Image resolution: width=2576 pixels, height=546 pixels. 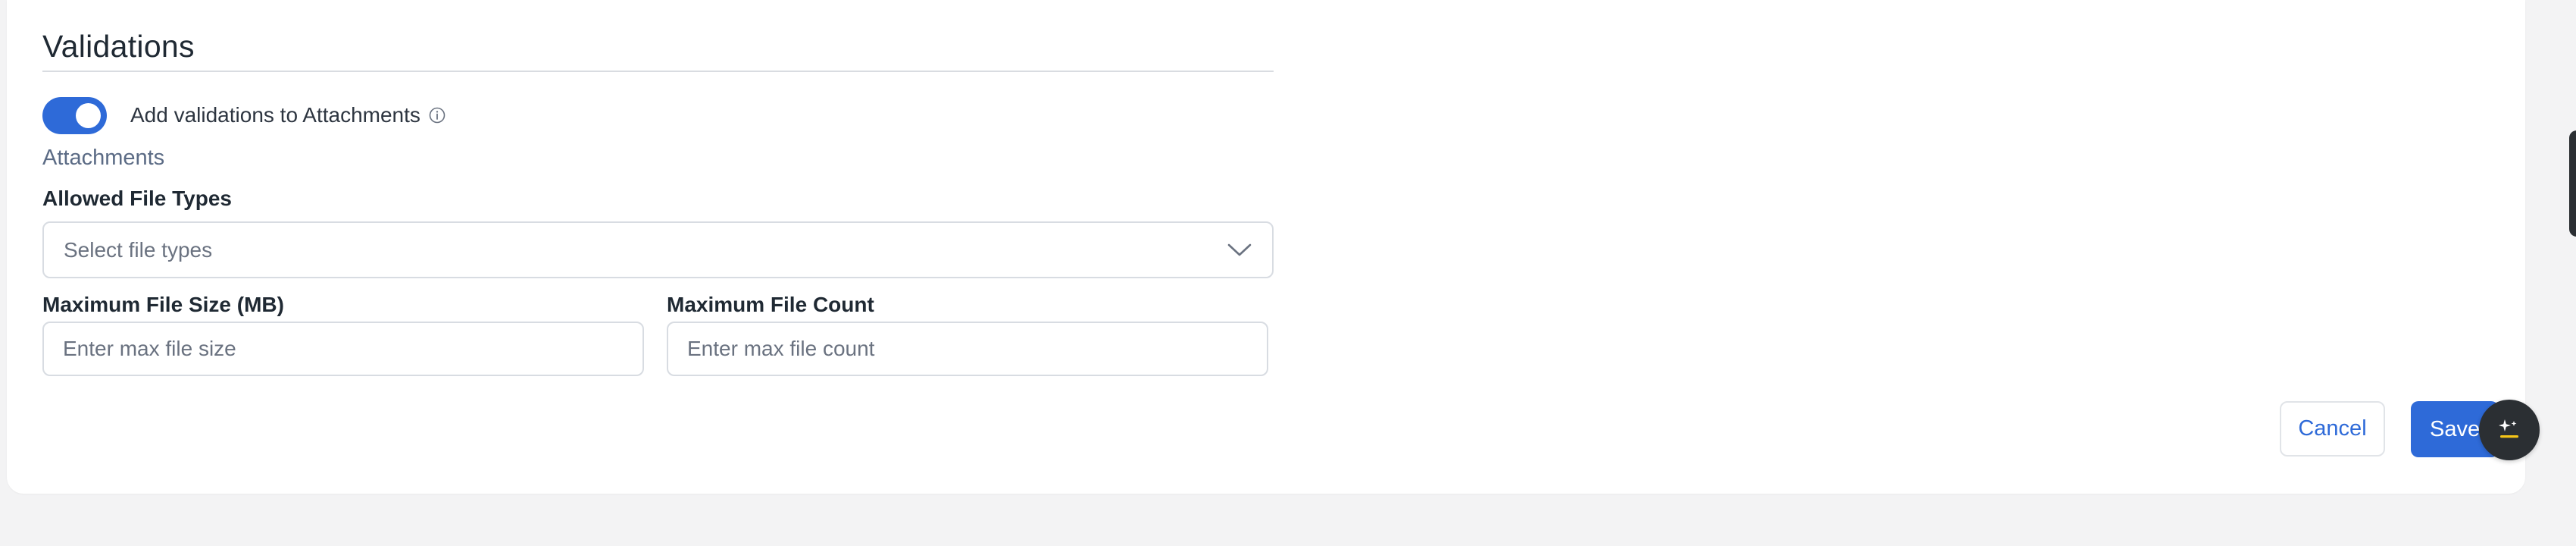 I want to click on allowed-file-types-label: Allowed File Types, so click(x=137, y=198).